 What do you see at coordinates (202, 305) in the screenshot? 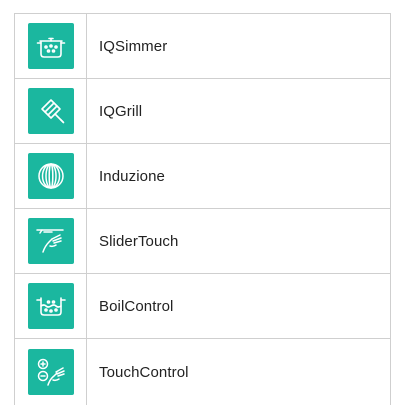
I see `feature-row-boilcontrol: BoilControl` at bounding box center [202, 305].